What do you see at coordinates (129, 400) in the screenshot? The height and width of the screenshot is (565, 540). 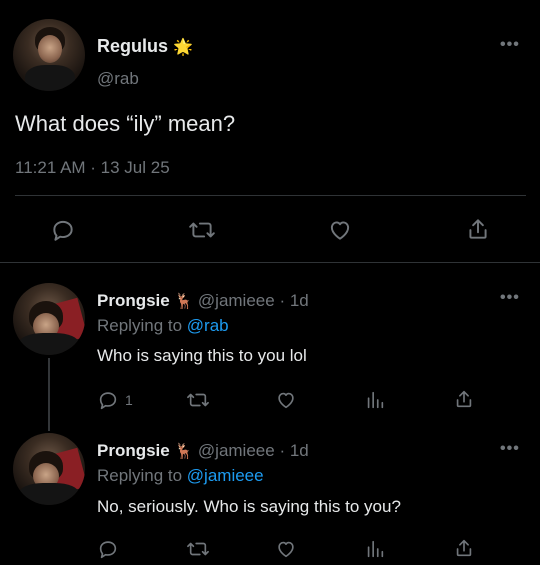 I see `reply-count: 1` at bounding box center [129, 400].